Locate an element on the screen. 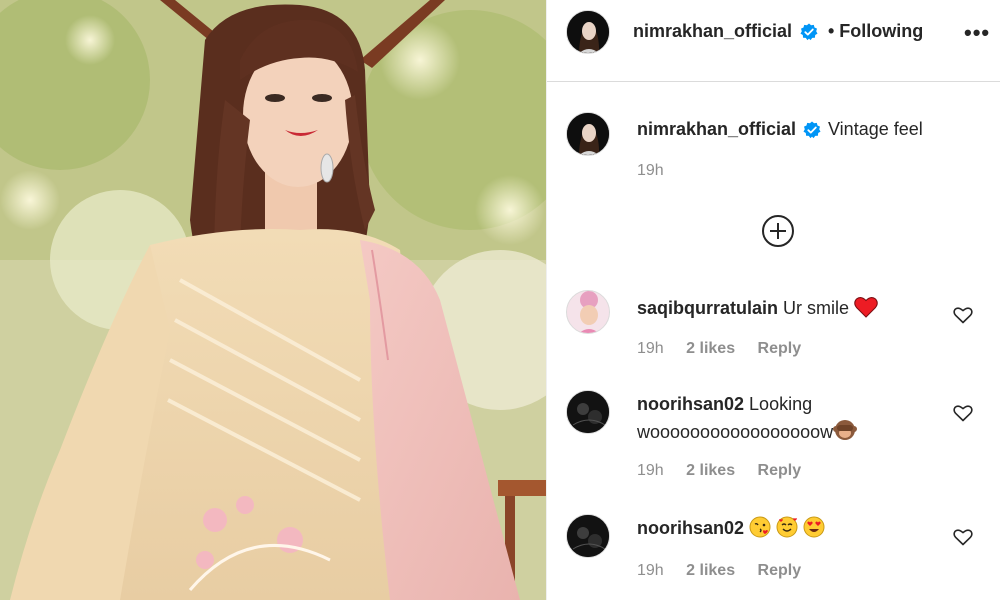 The height and width of the screenshot is (600, 1000). see-no-evil-monkey-emoji-icon is located at coordinates (845, 430).